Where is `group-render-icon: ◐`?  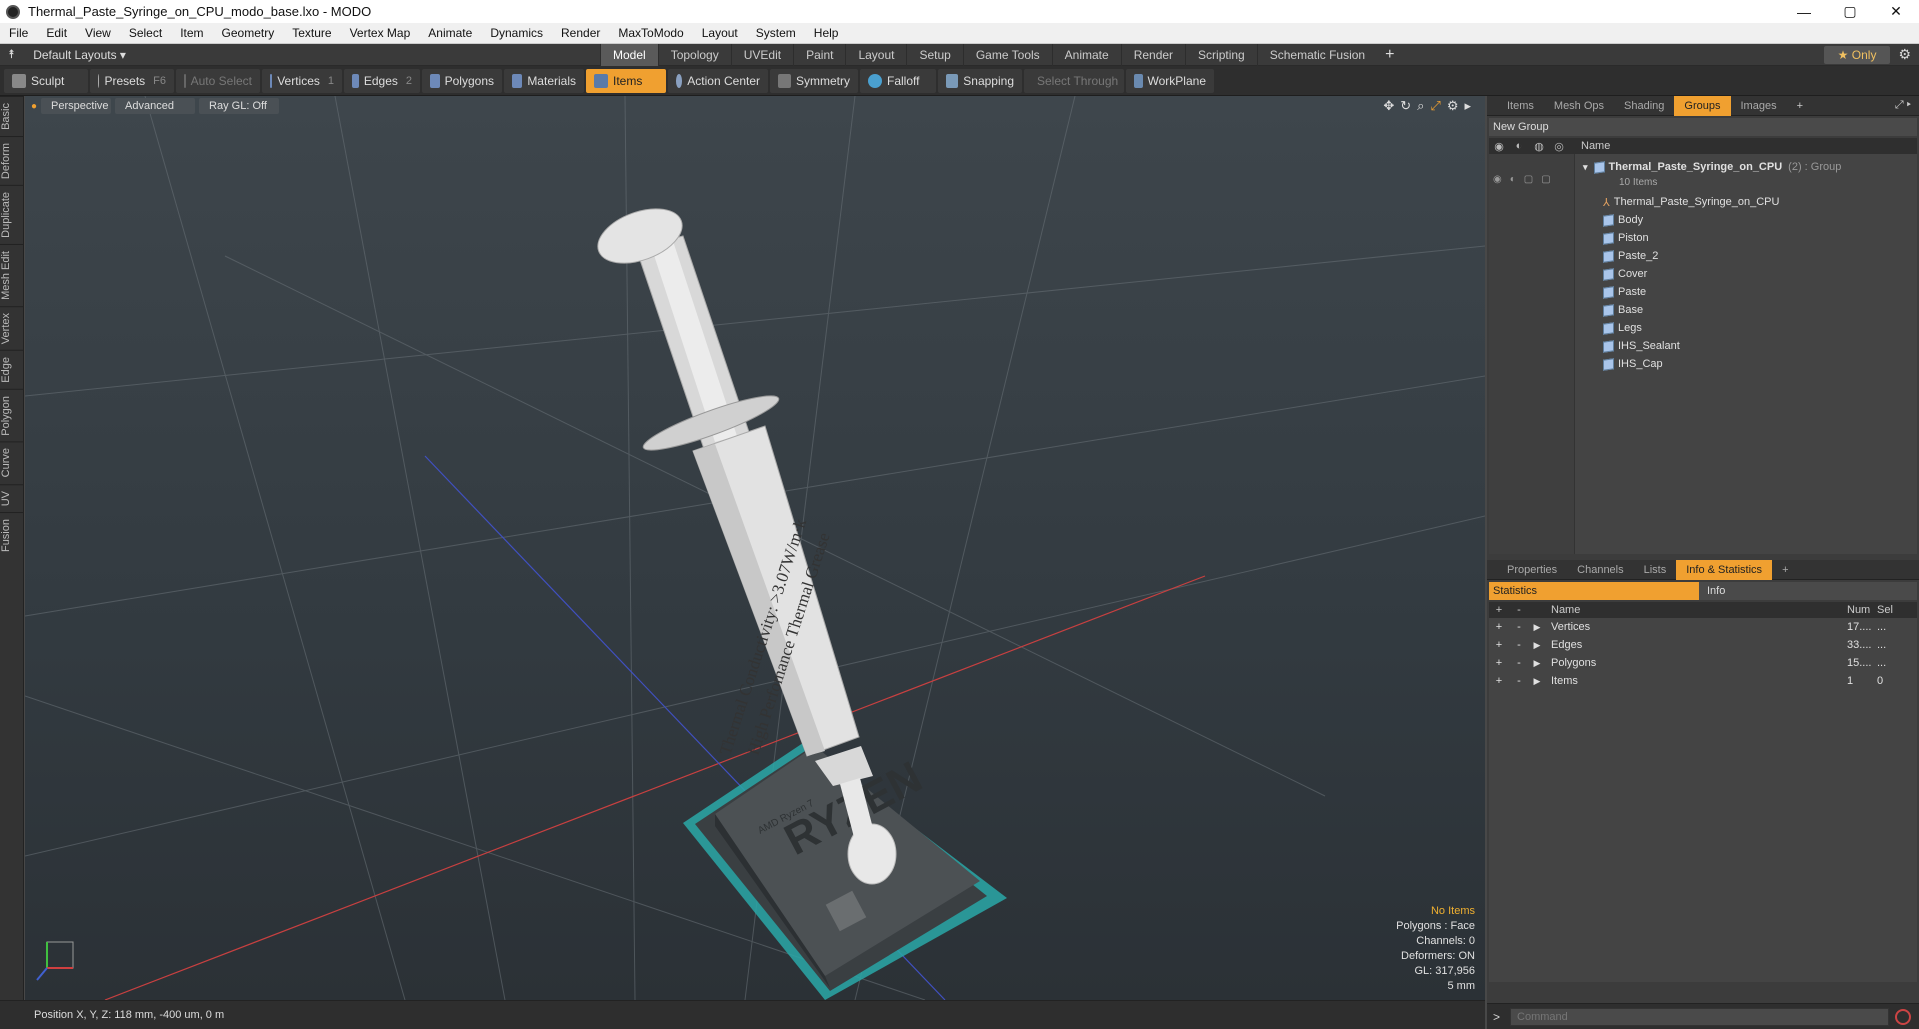
group-render-icon: ◐ is located at coordinates (1513, 179).